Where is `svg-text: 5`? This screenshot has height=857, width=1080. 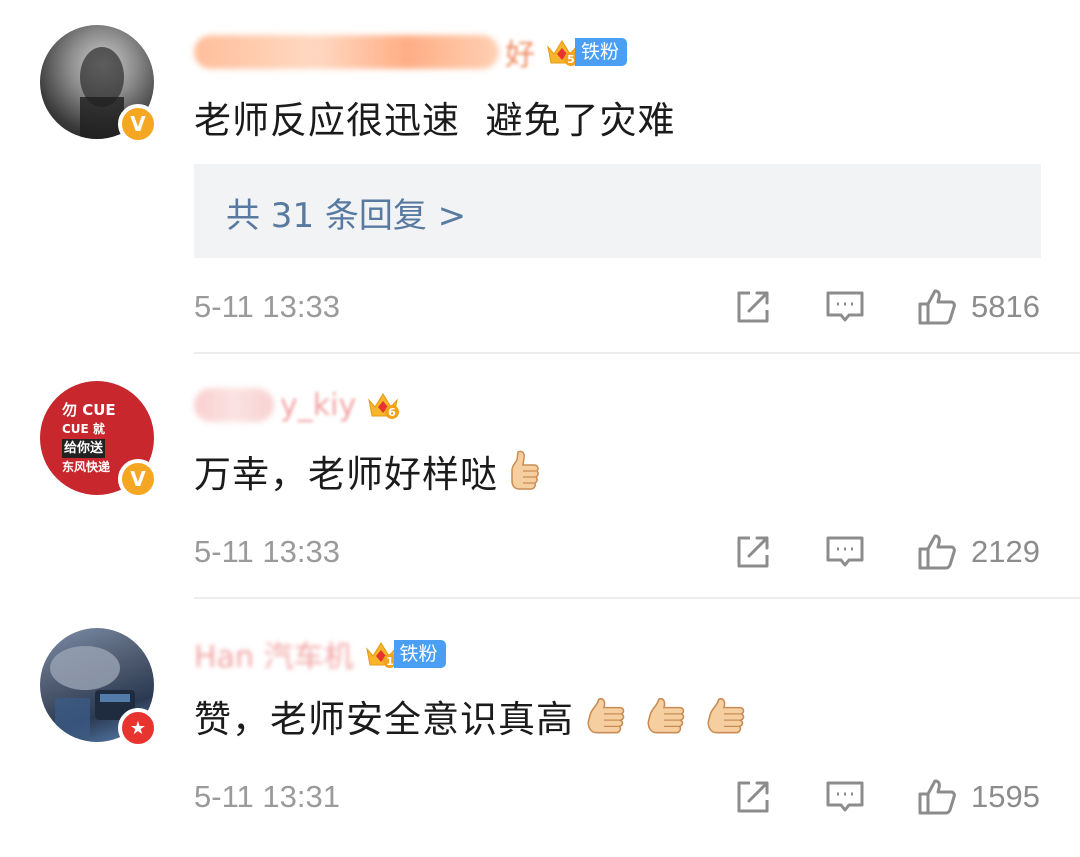 svg-text: 5 is located at coordinates (571, 59).